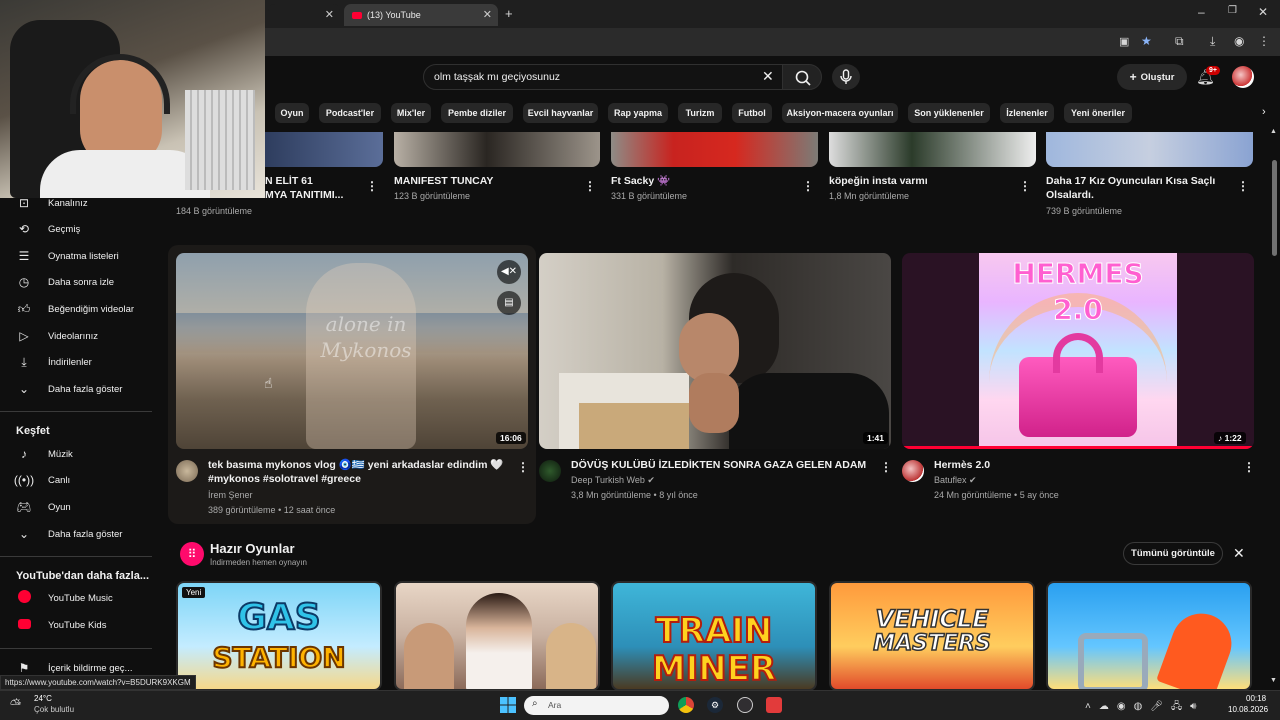  I want to click on browser-tab-youtube: (13) YouTube ✕, so click(421, 15).